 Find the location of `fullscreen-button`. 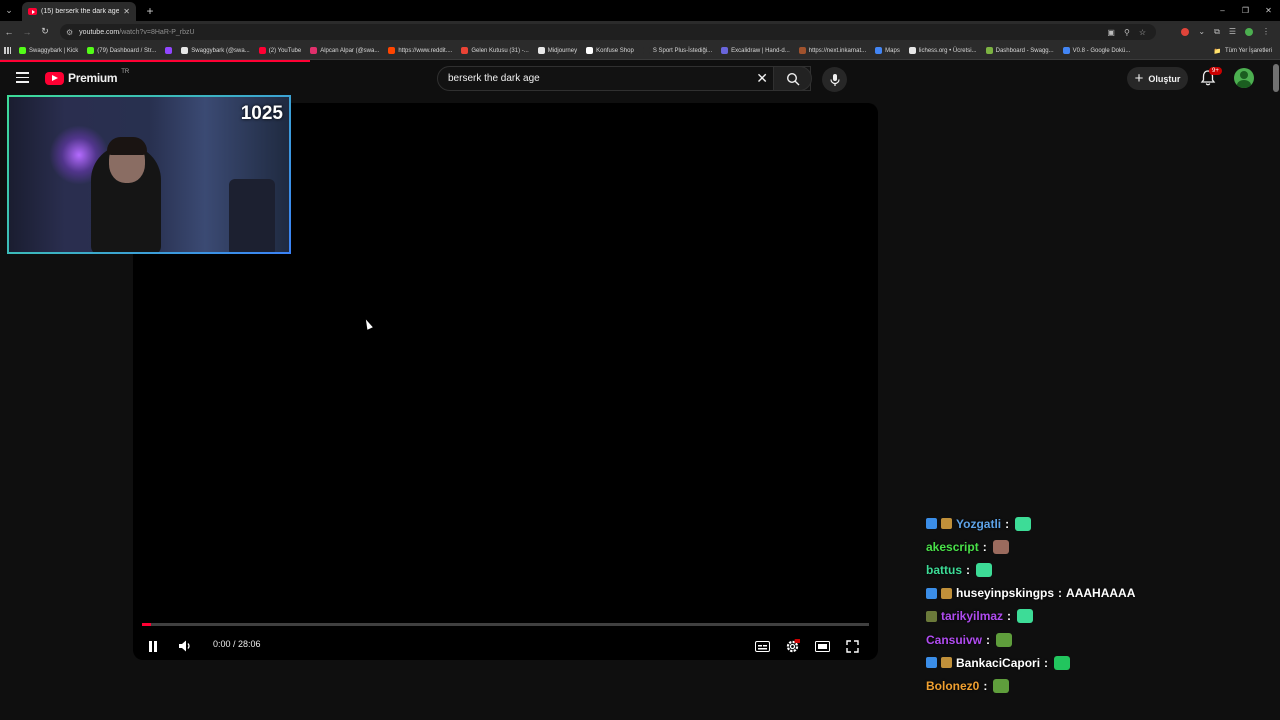

fullscreen-button is located at coordinates (852, 646).